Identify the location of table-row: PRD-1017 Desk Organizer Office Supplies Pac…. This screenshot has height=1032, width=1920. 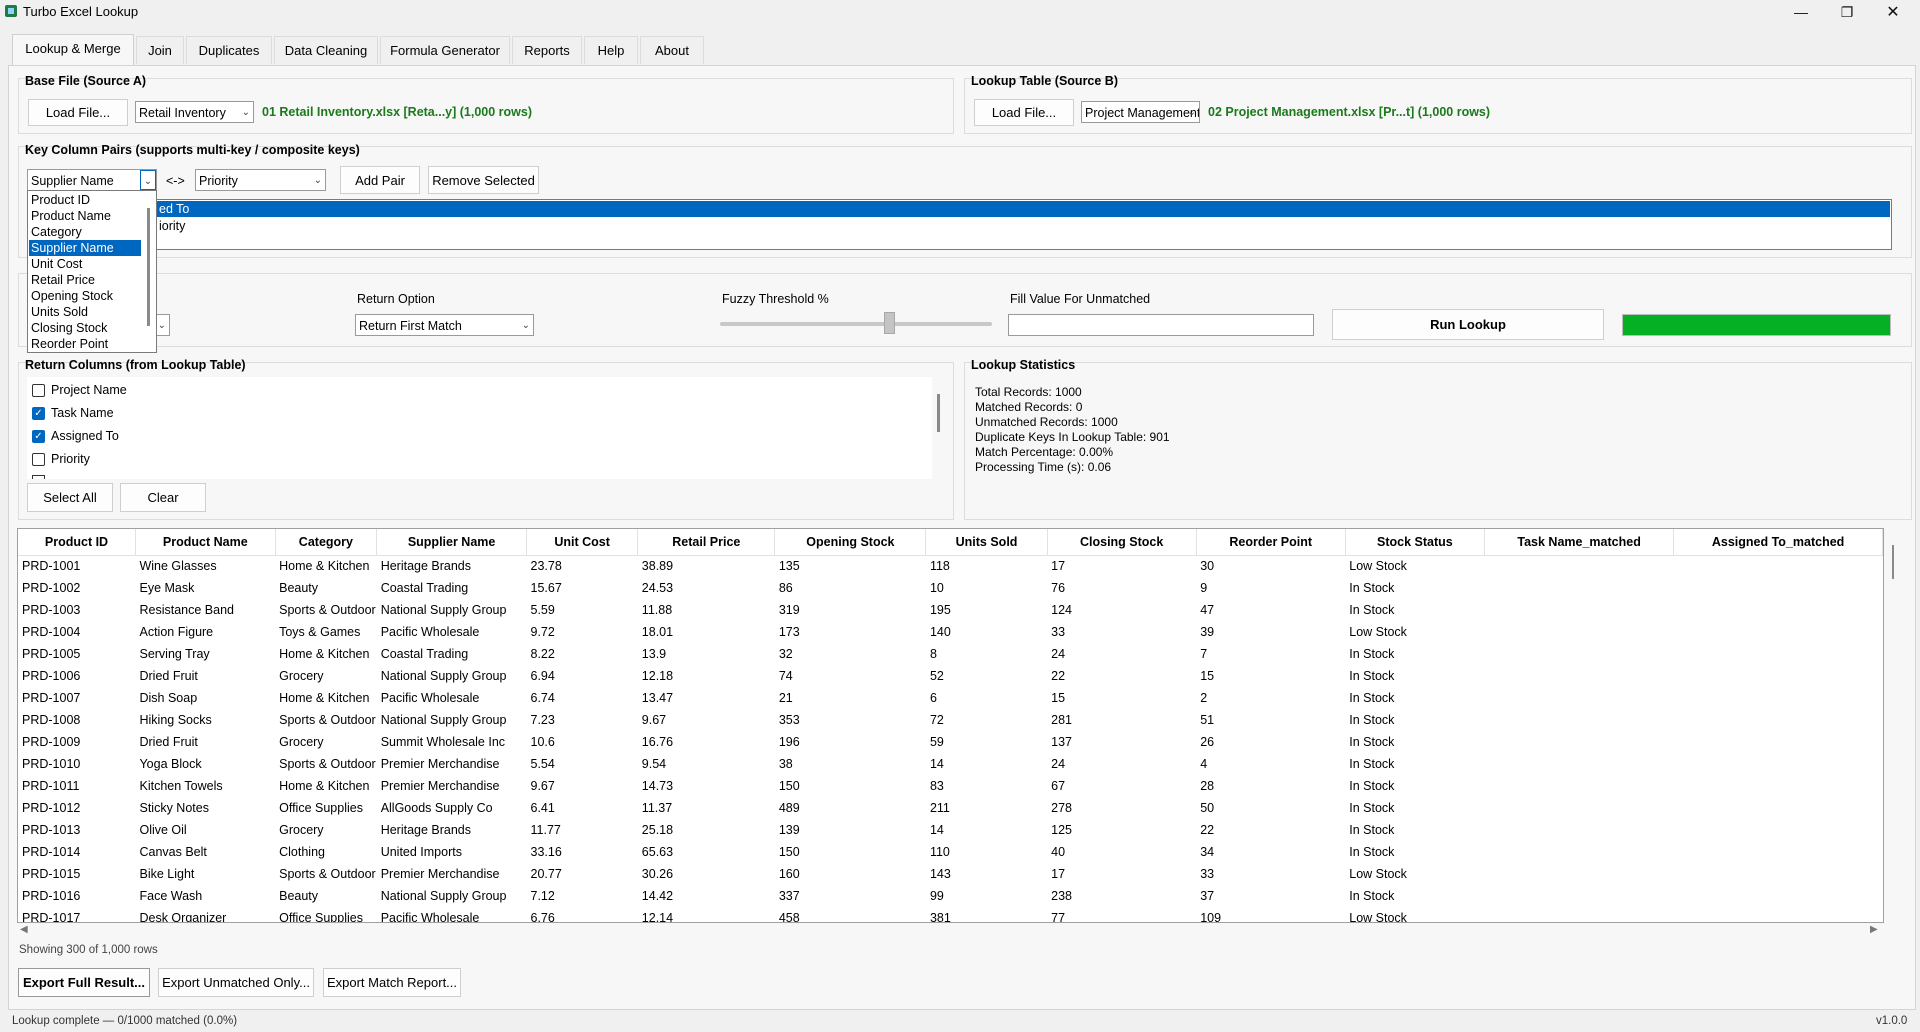
(950, 915).